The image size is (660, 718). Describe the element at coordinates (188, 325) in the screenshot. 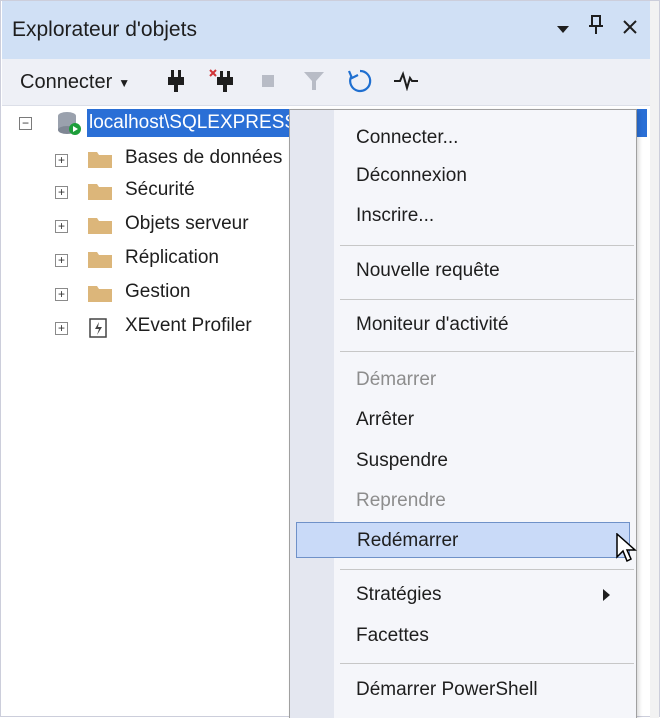

I see `tree-item-label: XEvent Profiler` at that location.